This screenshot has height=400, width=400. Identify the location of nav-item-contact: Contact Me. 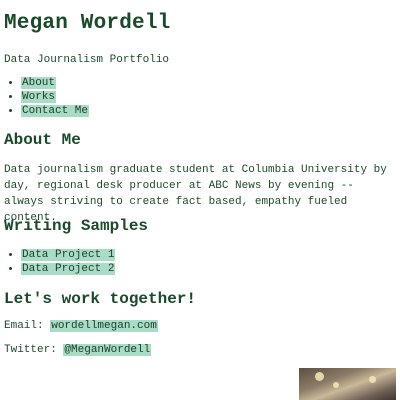
(55, 111).